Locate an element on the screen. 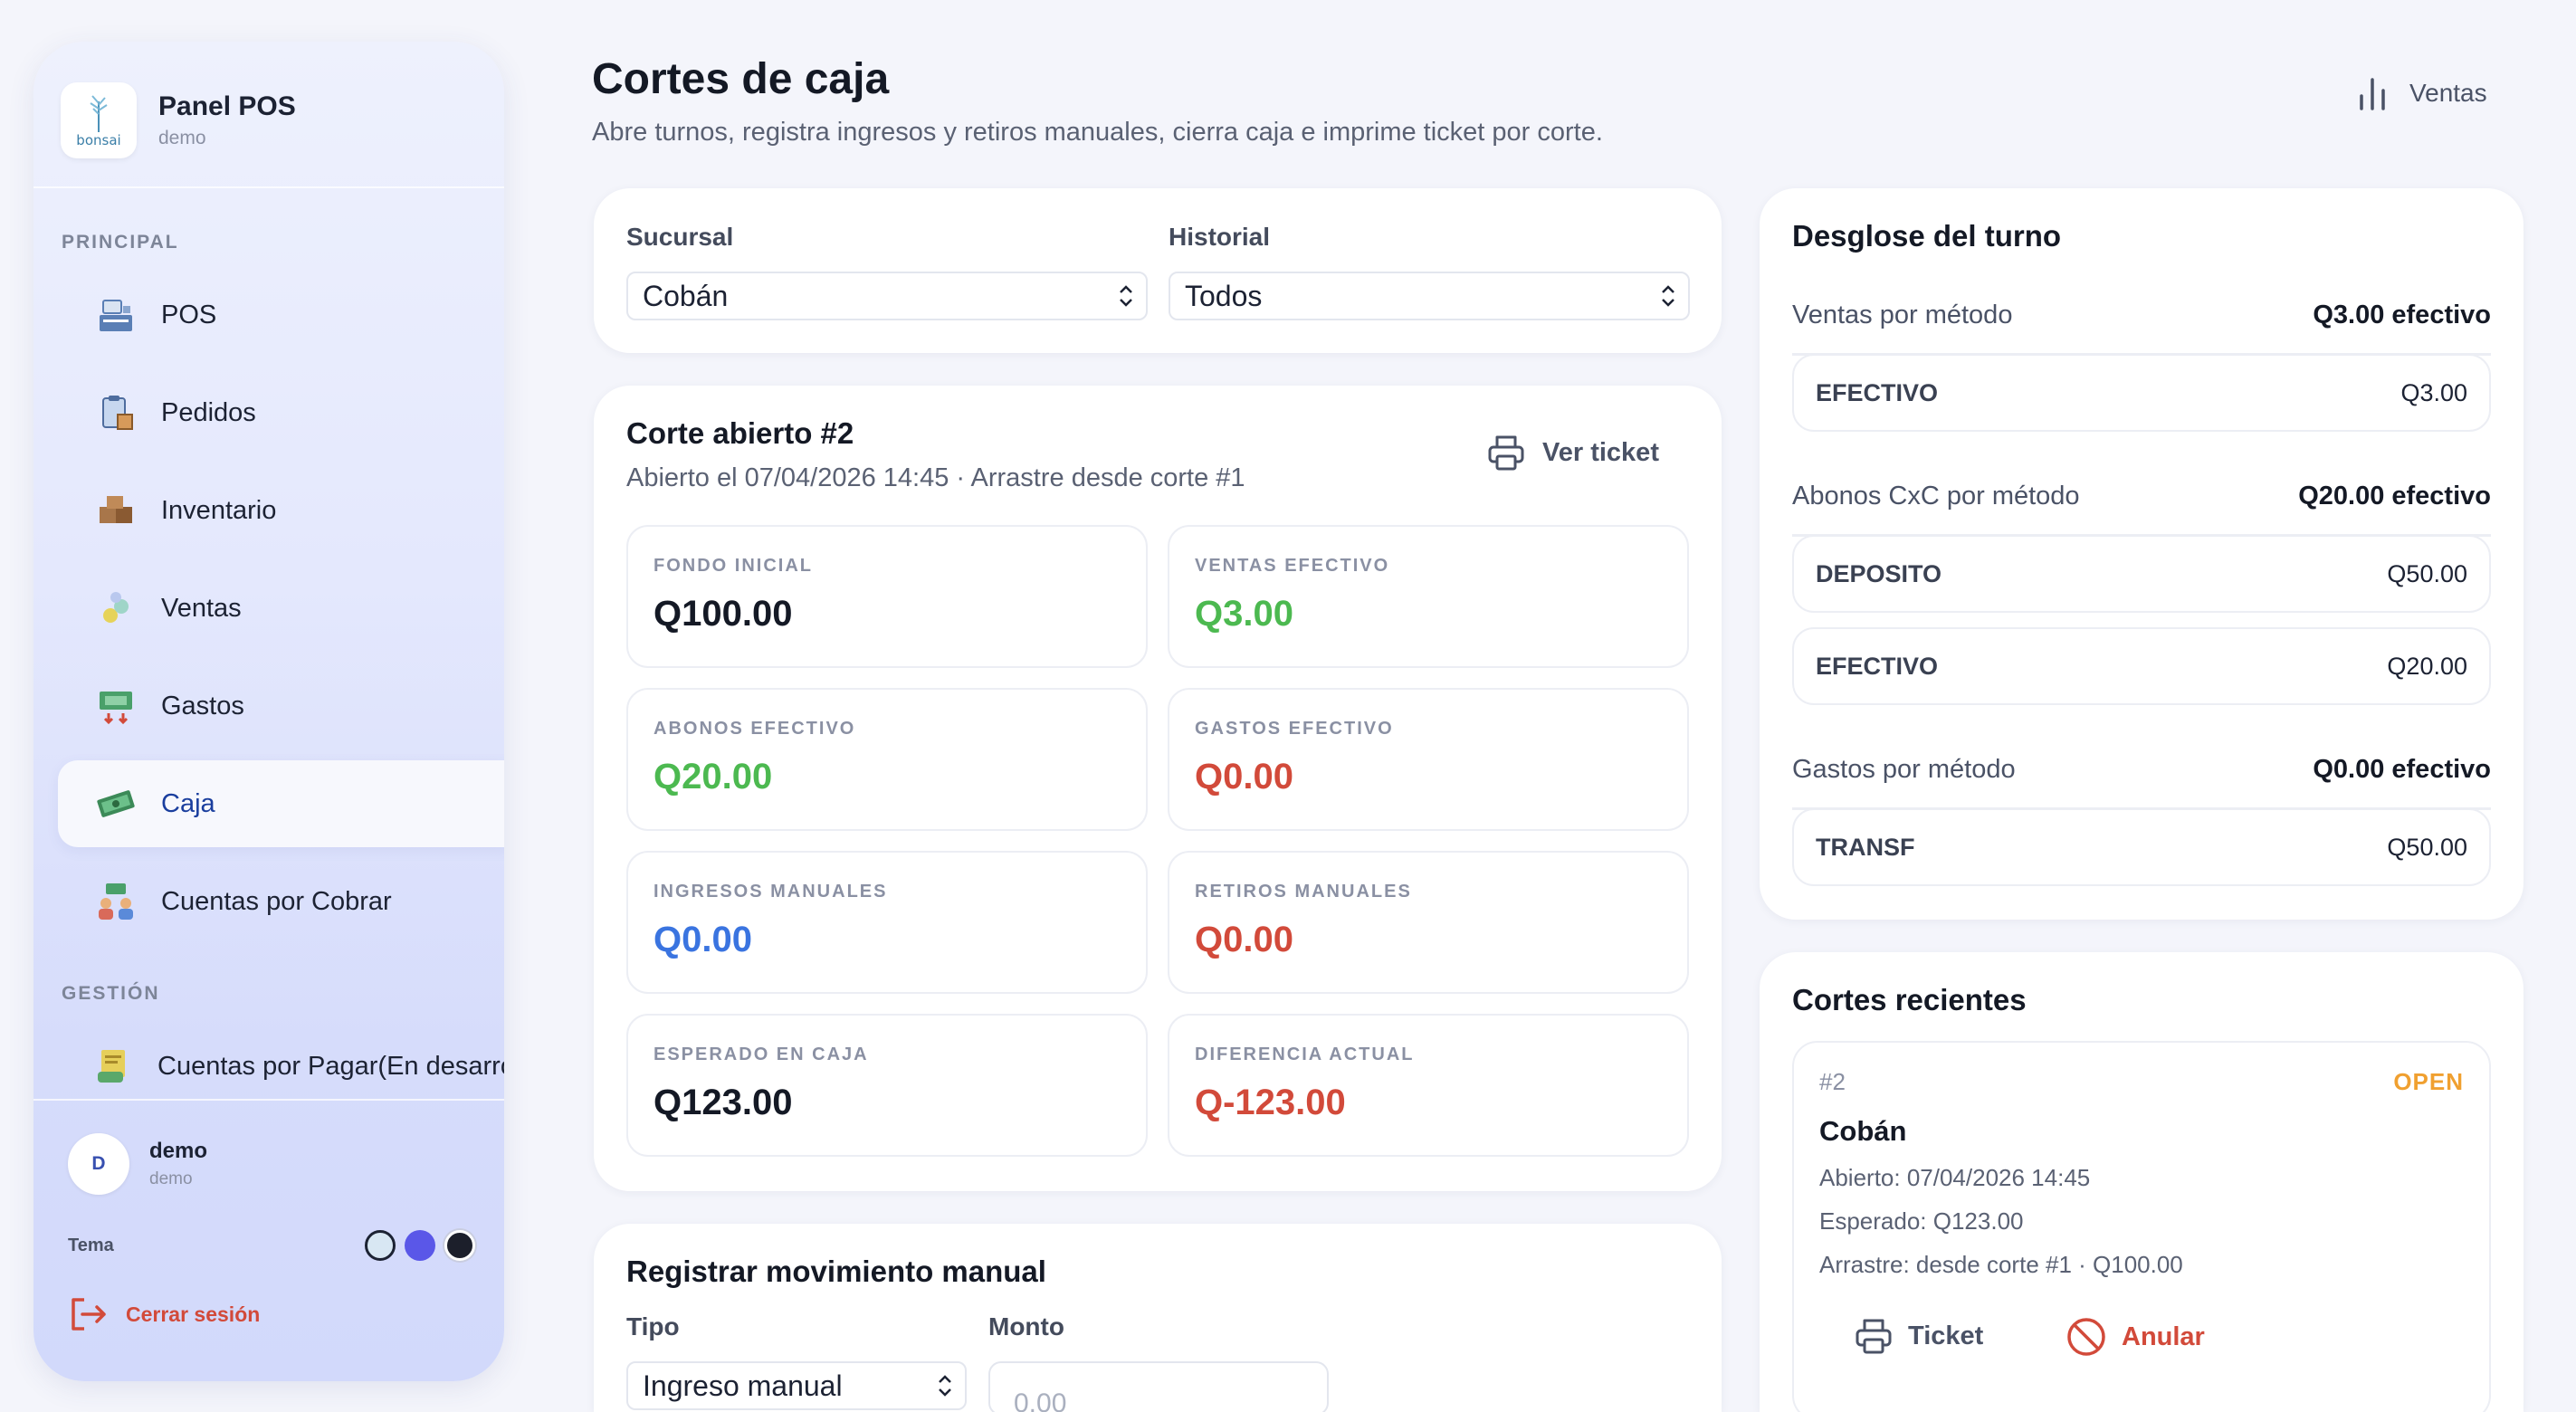 This screenshot has width=2576, height=1412. stat-diferencia-actual: DIFERENCIA ACTUAL Q-123.00 is located at coordinates (1429, 1085).